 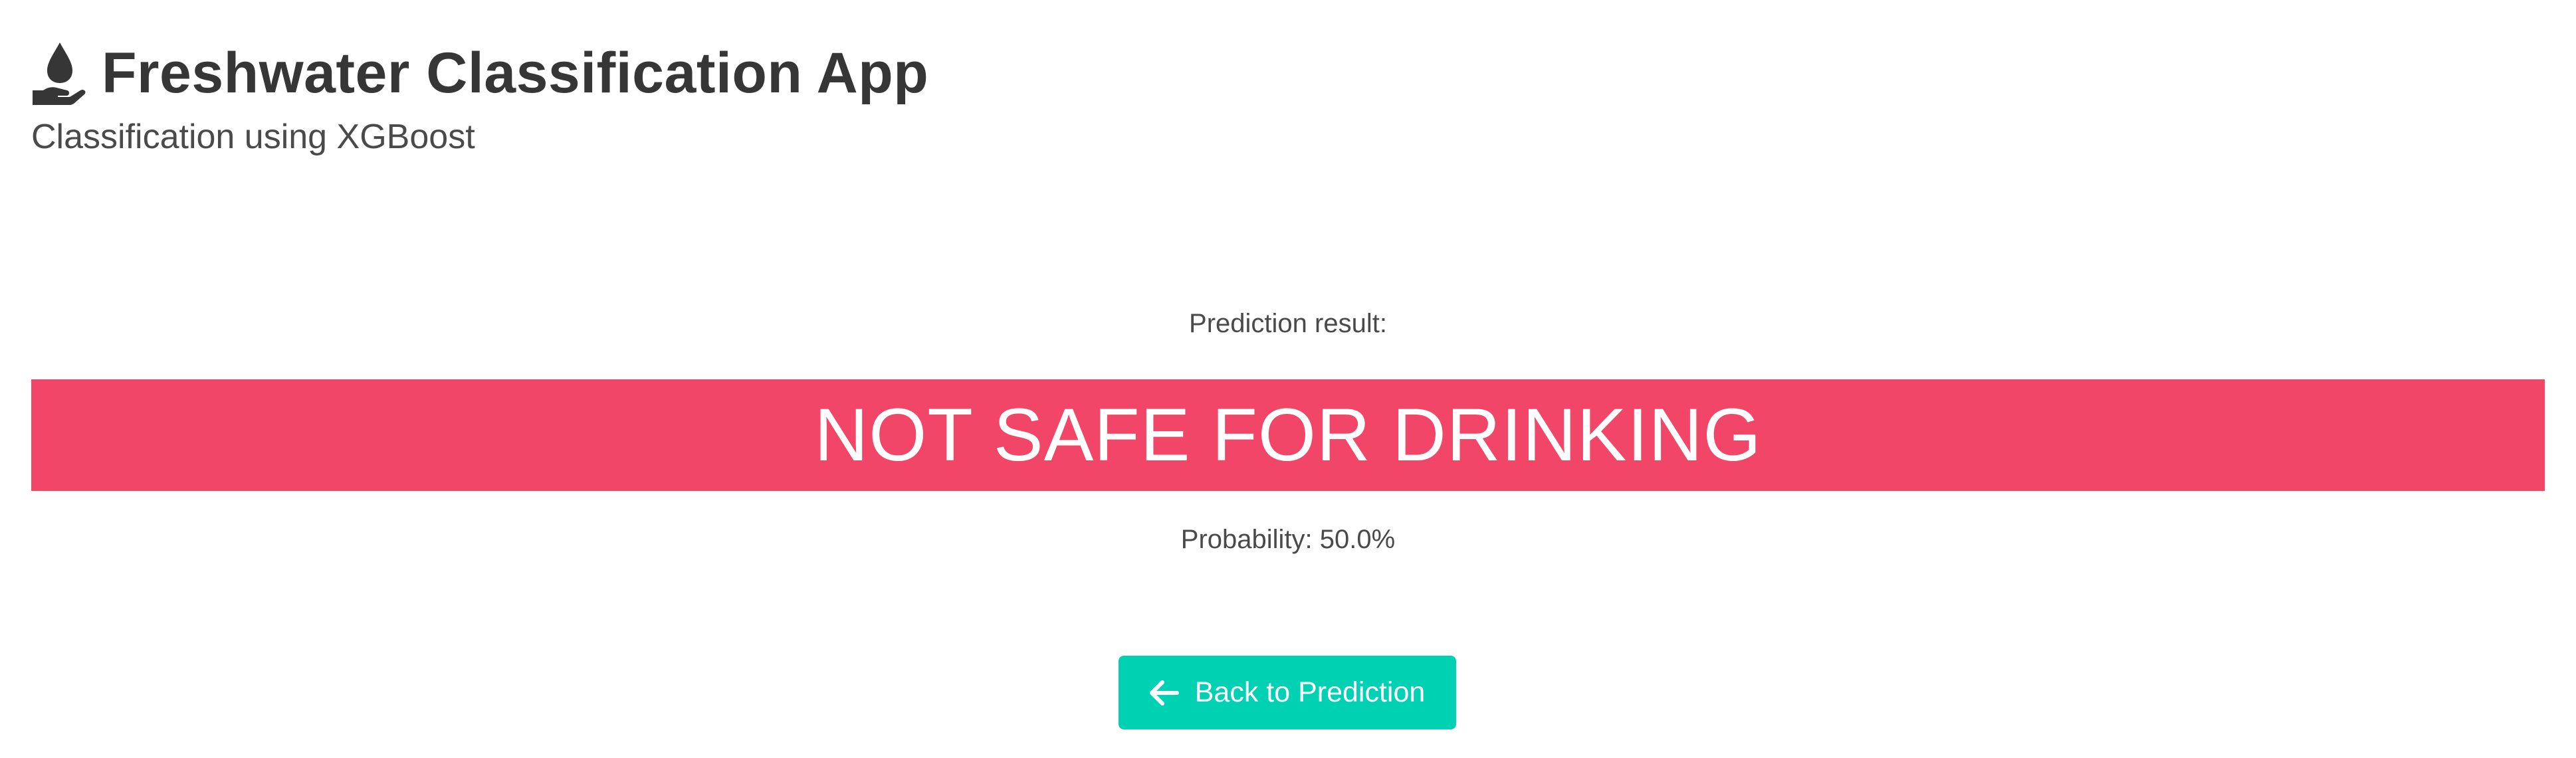 What do you see at coordinates (1288, 324) in the screenshot?
I see `prediction-result-label: Prediction result:` at bounding box center [1288, 324].